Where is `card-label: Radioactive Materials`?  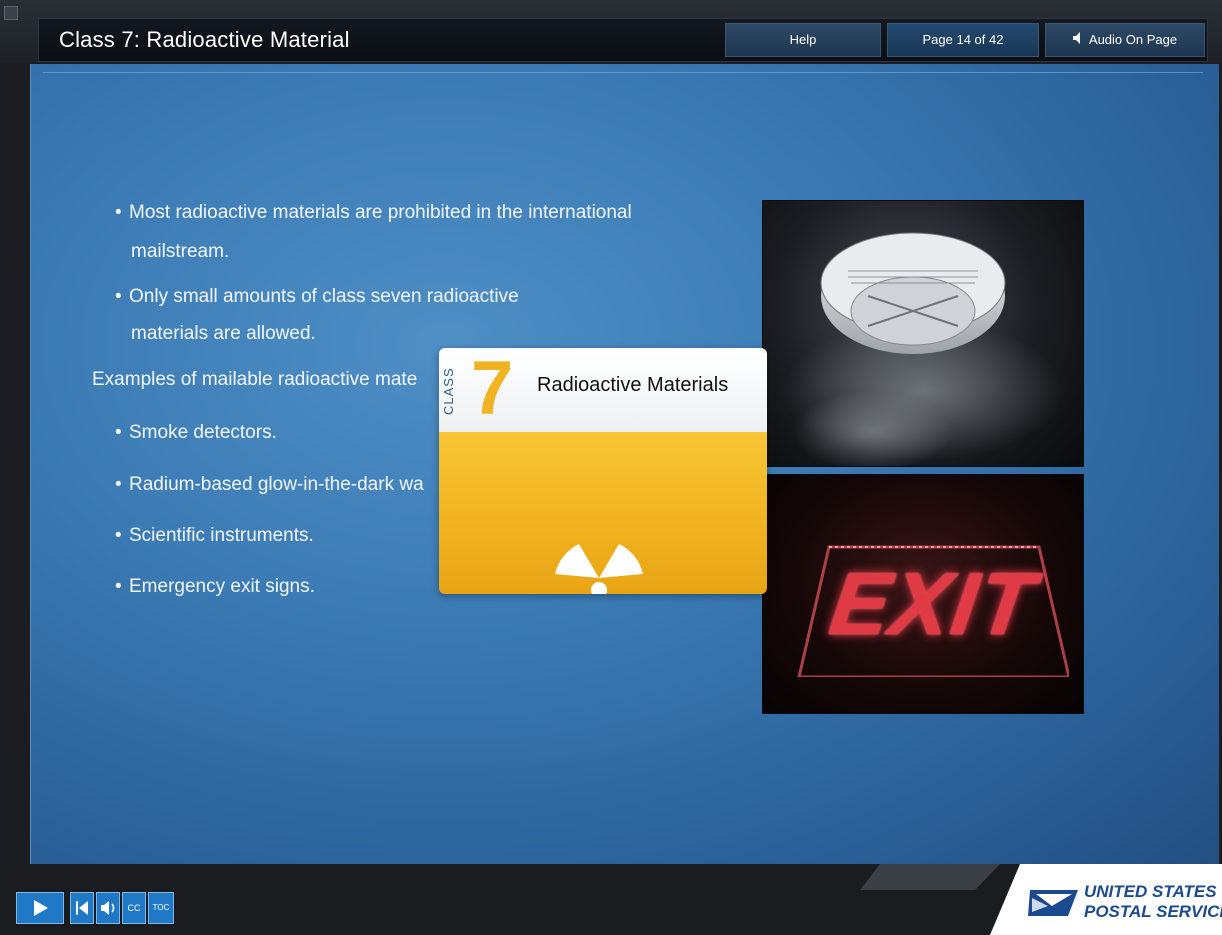 card-label: Radioactive Materials is located at coordinates (633, 385).